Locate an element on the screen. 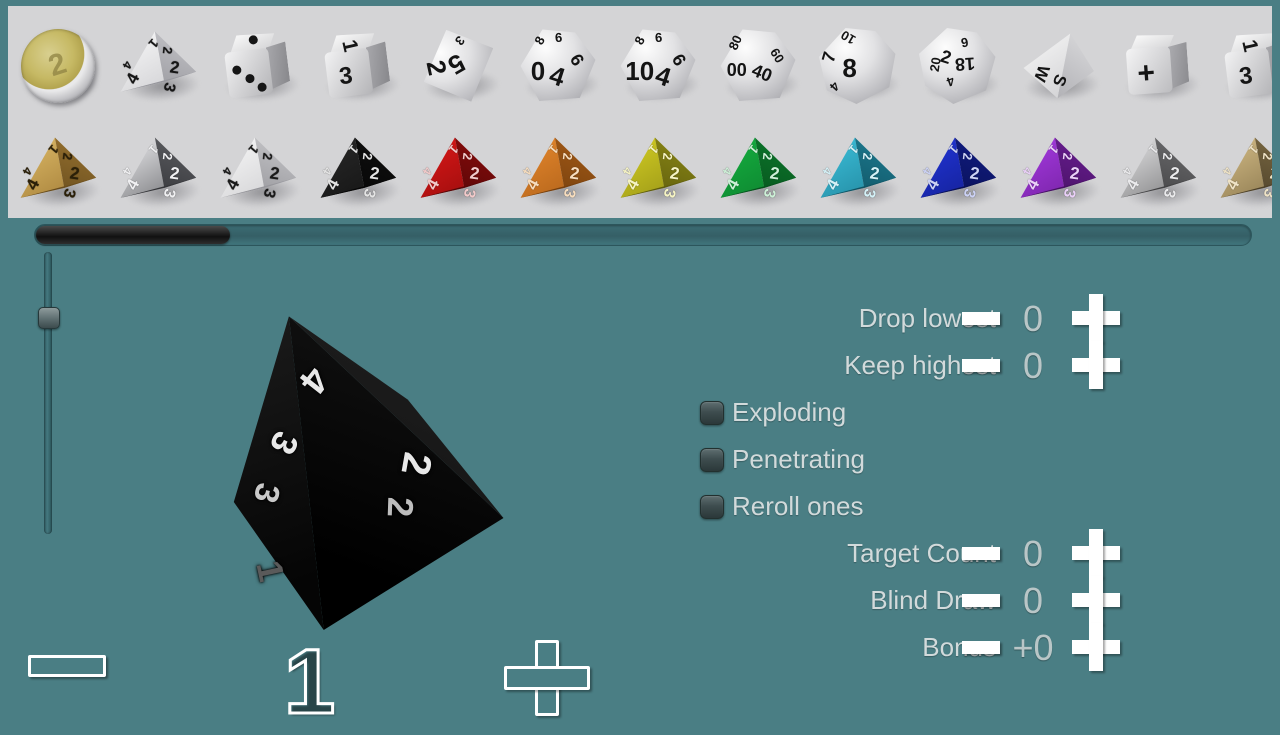 Image resolution: width=1280 pixels, height=735 pixels. increase-drop-lowest-button is located at coordinates (1096, 318).